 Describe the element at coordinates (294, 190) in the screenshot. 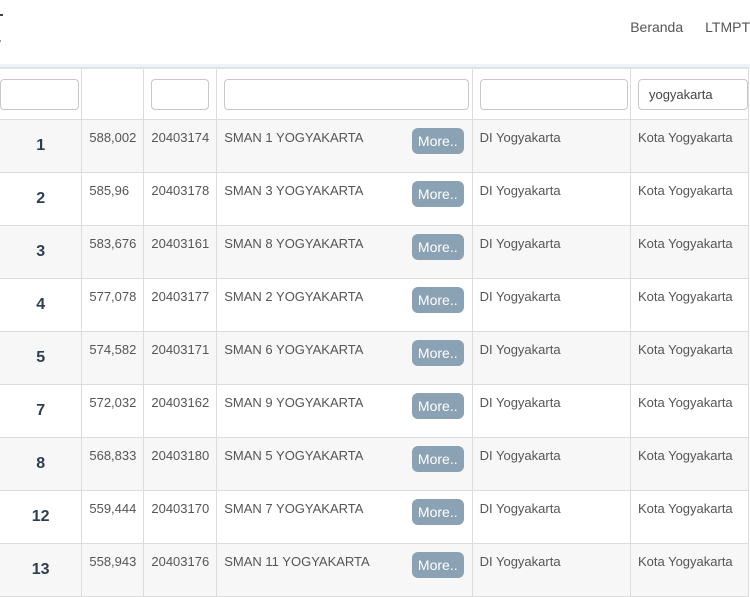

I see `school-name: SMAN 3 YOGYAKARTA` at that location.